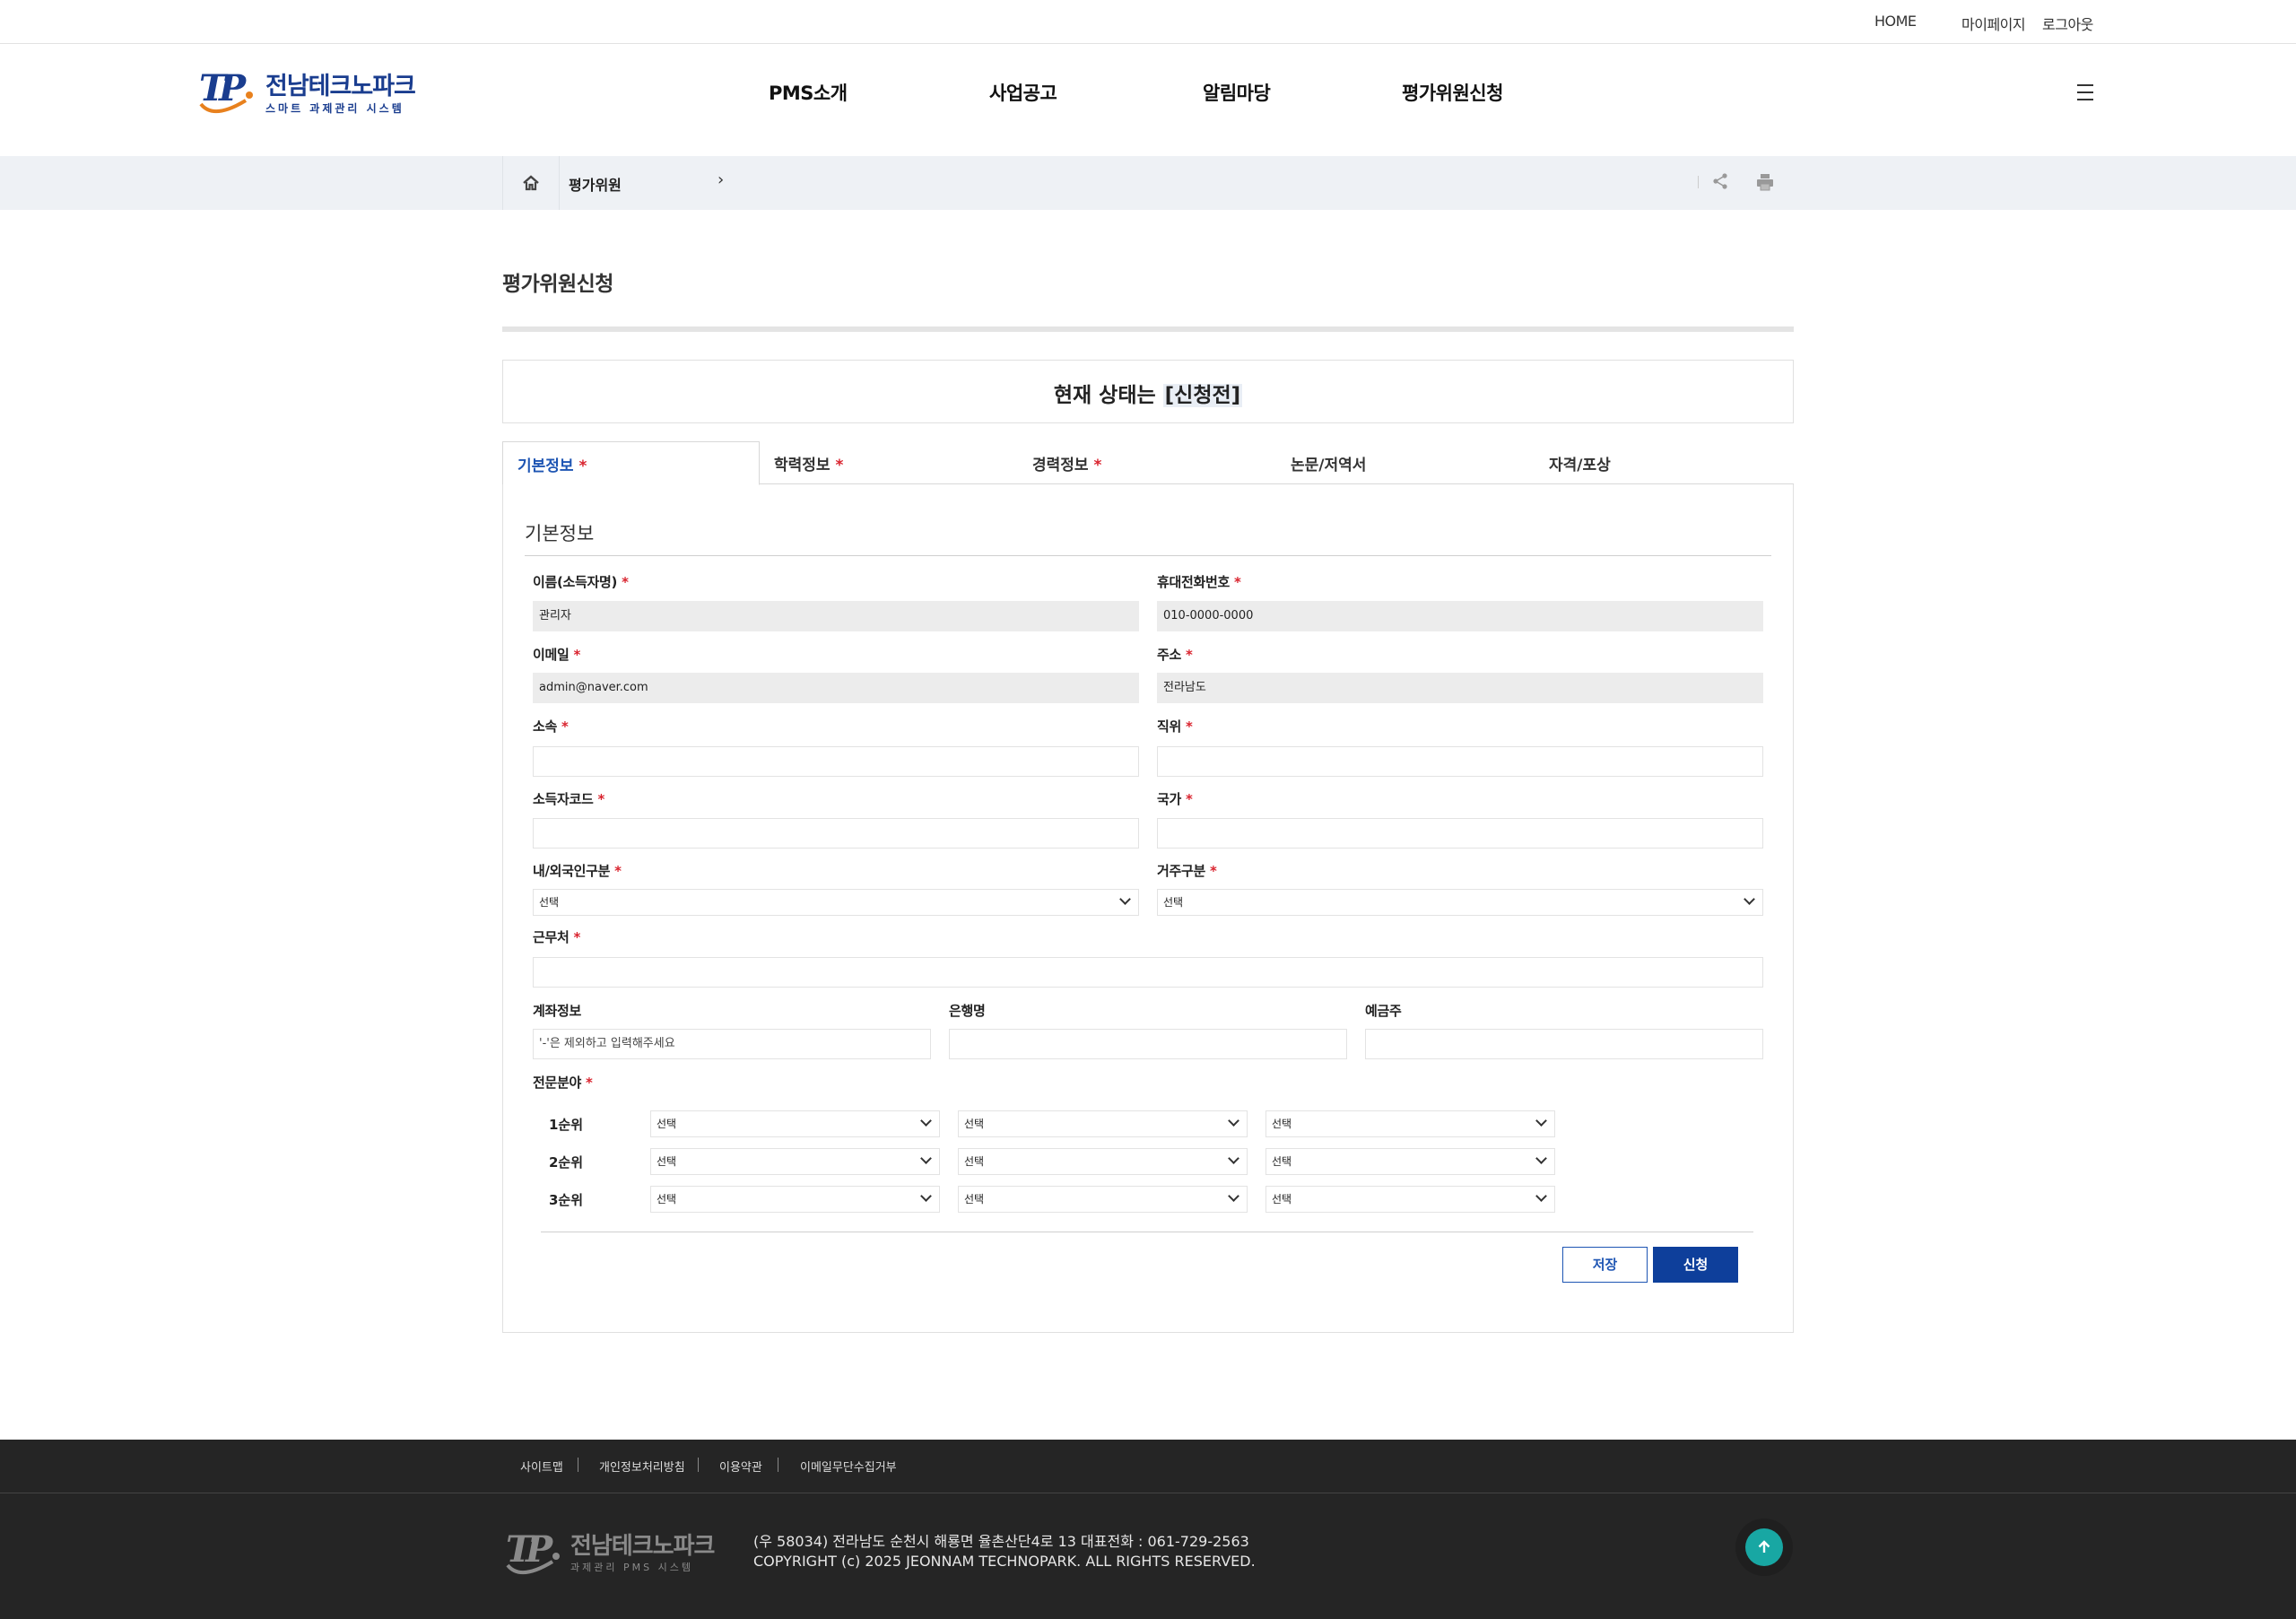 The image size is (2296, 1619). I want to click on rank-1-select-3: 선택, so click(1410, 1123).